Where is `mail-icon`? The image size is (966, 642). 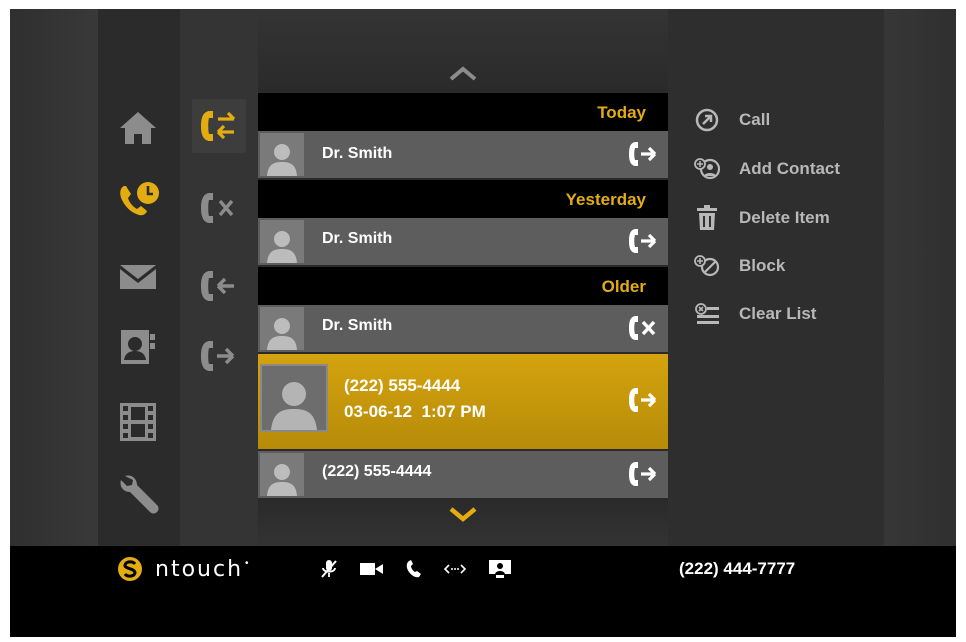 mail-icon is located at coordinates (138, 277).